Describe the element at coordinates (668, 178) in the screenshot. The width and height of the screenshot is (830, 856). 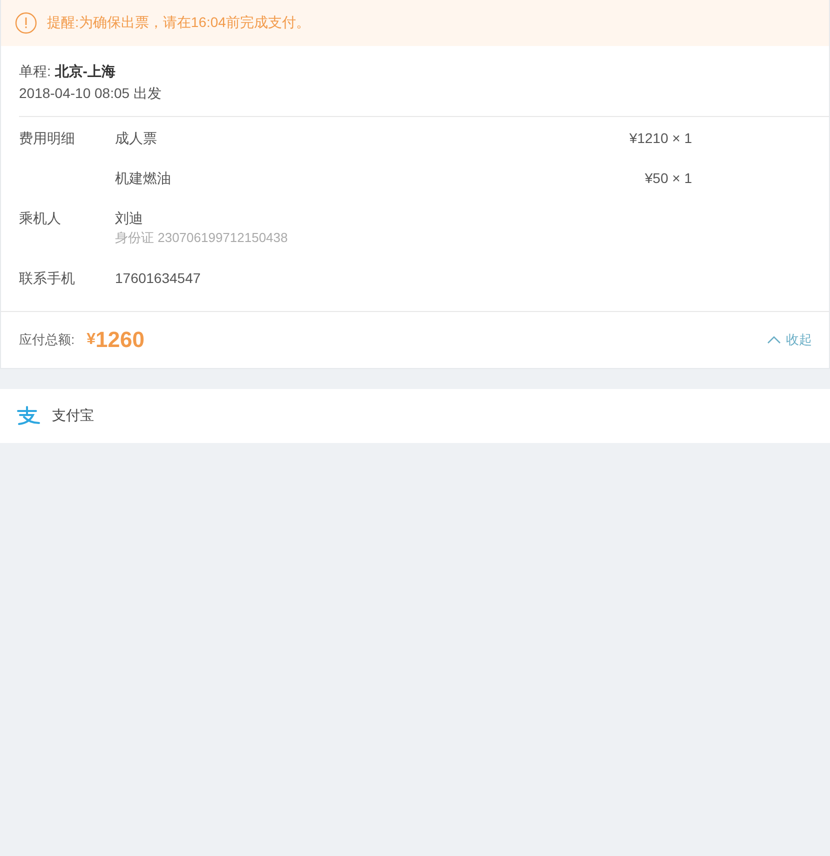
I see `fee-price: ¥50 × 1` at that location.